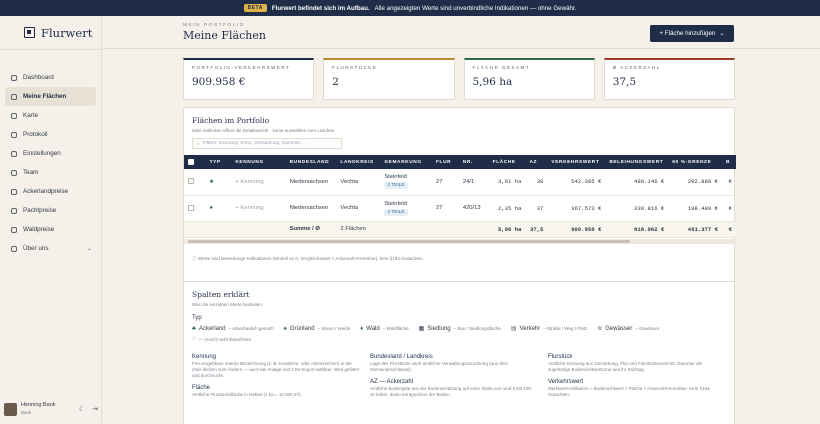 The height and width of the screenshot is (424, 820). I want to click on kpi-ackerzahl: Ø ACKERZAHL 37,5, so click(669, 79).